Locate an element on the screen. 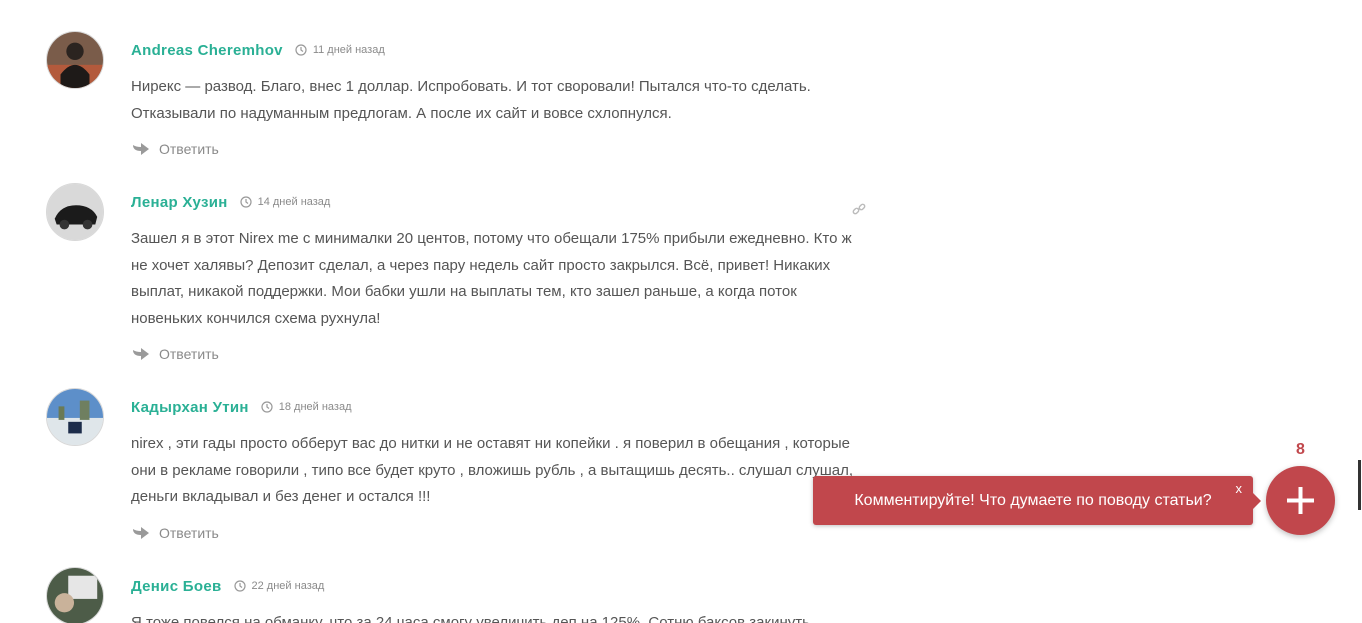 The width and height of the screenshot is (1362, 623). add-comment-button is located at coordinates (1300, 500).